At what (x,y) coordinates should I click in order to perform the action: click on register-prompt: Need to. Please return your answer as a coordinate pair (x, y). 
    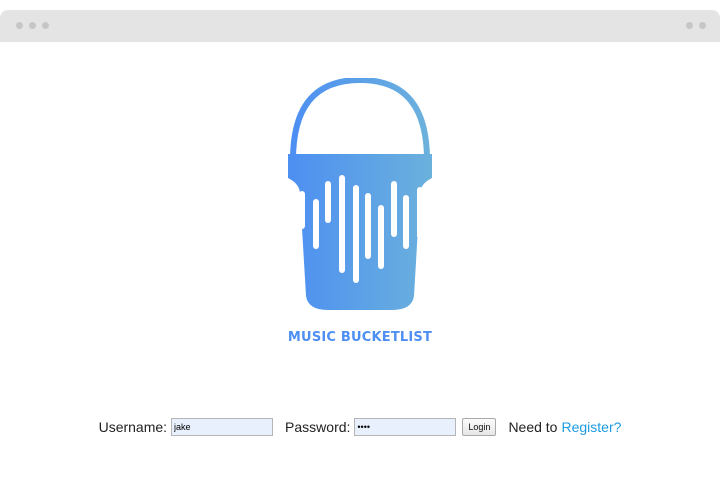
    Looking at the image, I should click on (533, 427).